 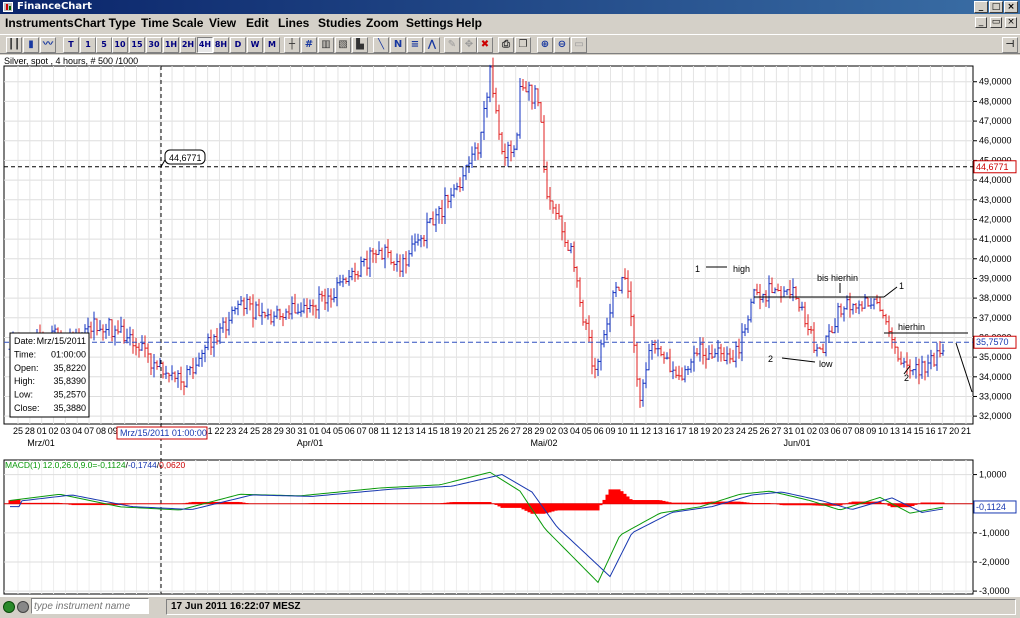 What do you see at coordinates (452, 45) in the screenshot?
I see `select-icon: ✎` at bounding box center [452, 45].